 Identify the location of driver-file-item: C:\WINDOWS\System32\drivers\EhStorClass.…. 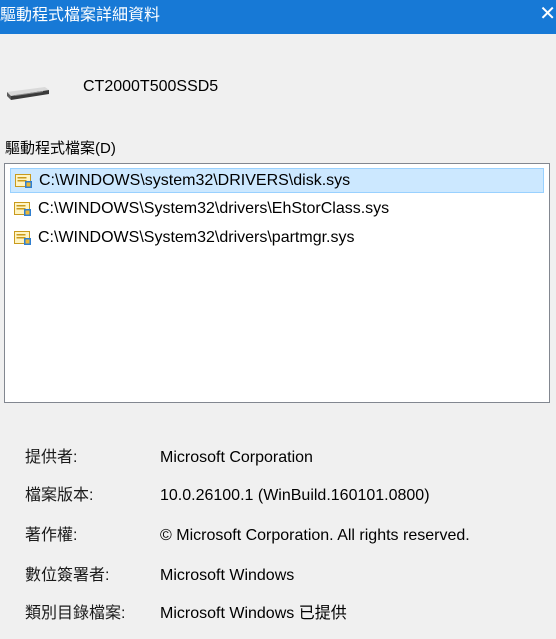
(277, 209).